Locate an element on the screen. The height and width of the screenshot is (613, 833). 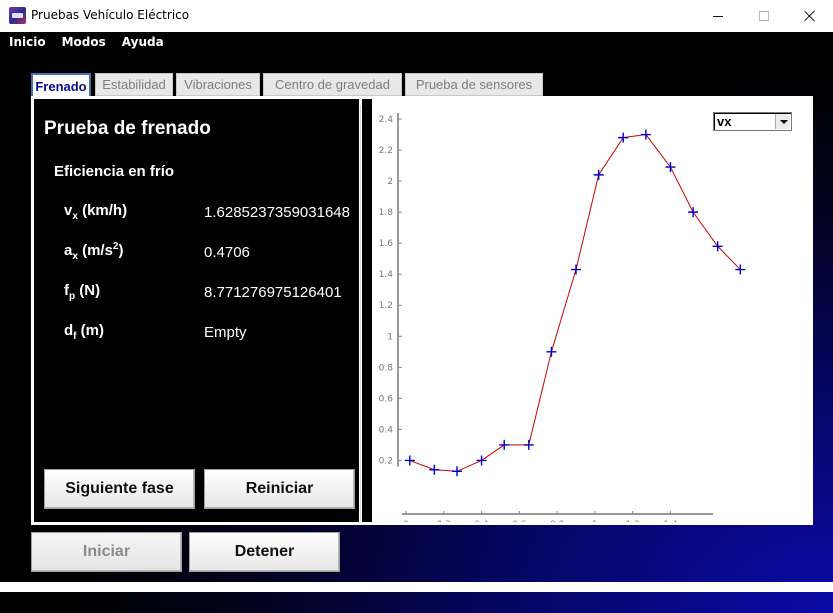
x-tick-label: 0.2 is located at coordinates (444, 521).